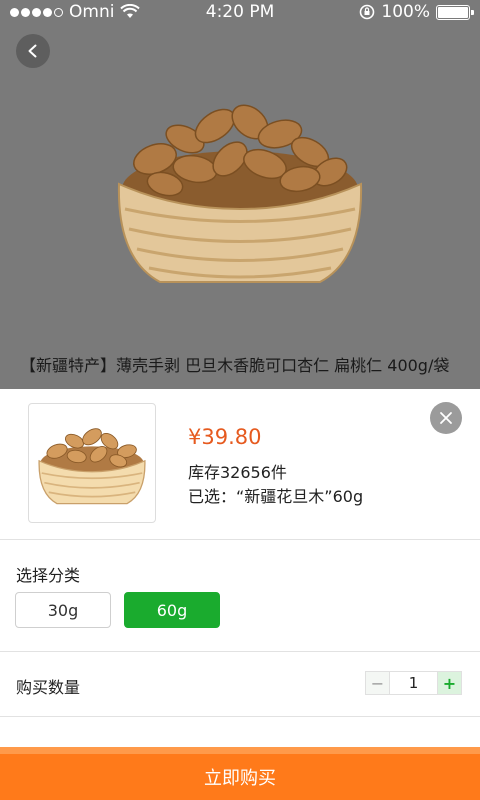 This screenshot has height=800, width=480. What do you see at coordinates (240, 778) in the screenshot?
I see `buy-now-label: 立即购买` at bounding box center [240, 778].